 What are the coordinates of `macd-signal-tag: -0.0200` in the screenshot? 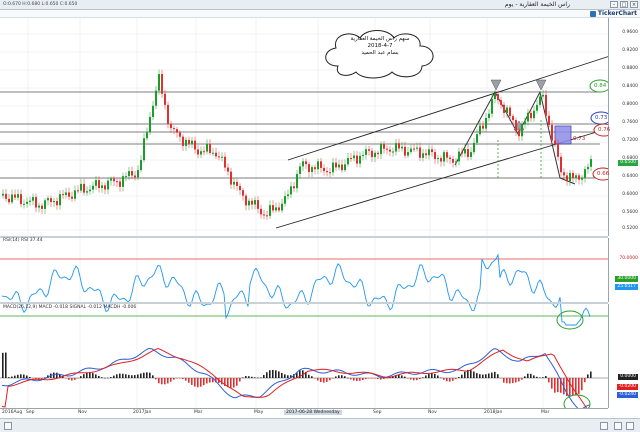 It's located at (627, 387).